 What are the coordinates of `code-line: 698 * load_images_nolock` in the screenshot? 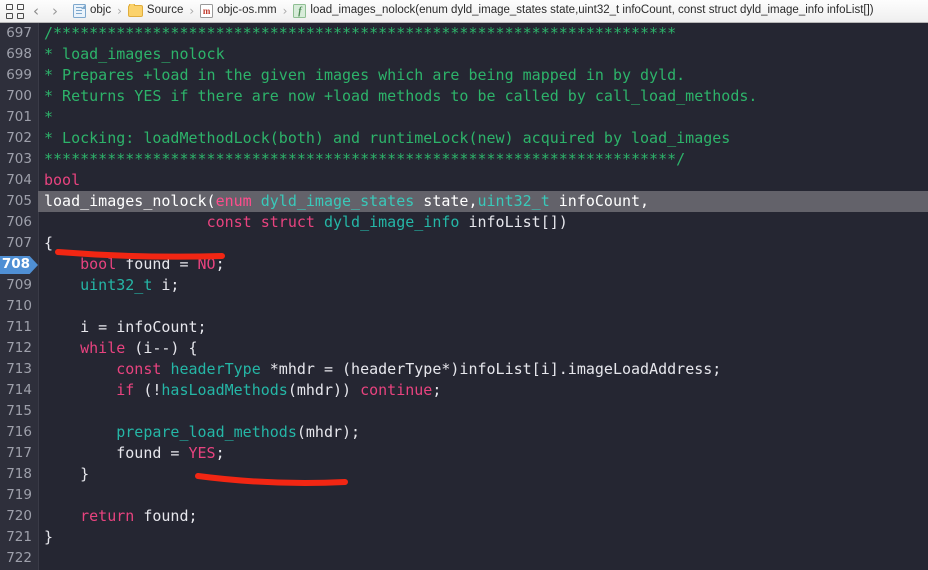 It's located at (464, 54).